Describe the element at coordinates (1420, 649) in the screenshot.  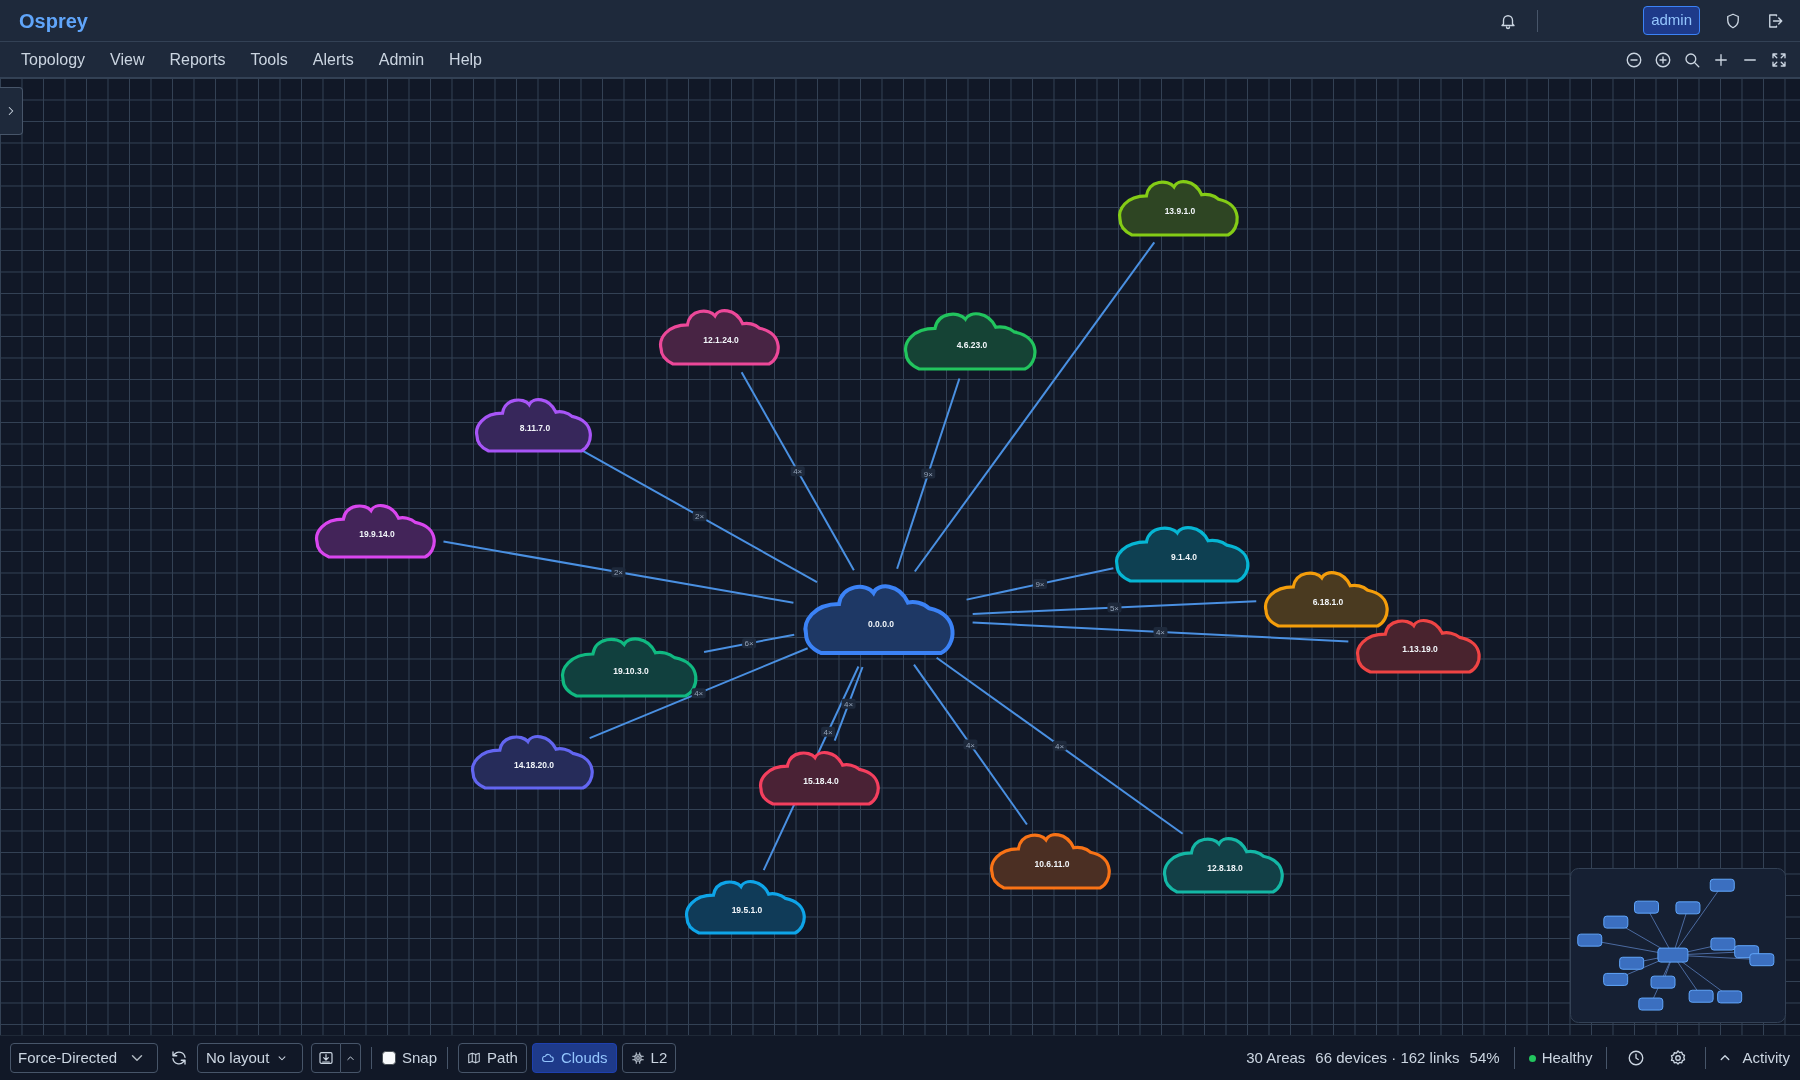
I see `area-label: 1.13.19.0` at that location.